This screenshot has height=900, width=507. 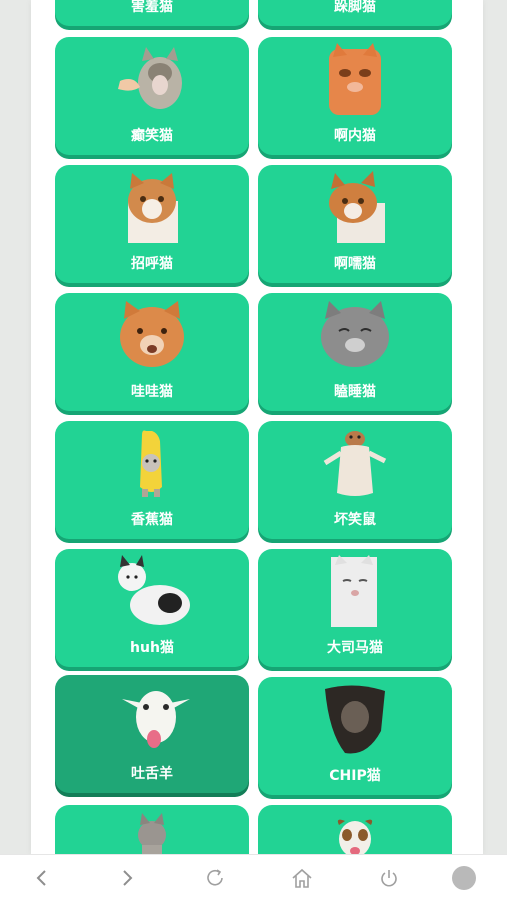 What do you see at coordinates (355, 776) in the screenshot?
I see `card-label: CHIP猫` at bounding box center [355, 776].